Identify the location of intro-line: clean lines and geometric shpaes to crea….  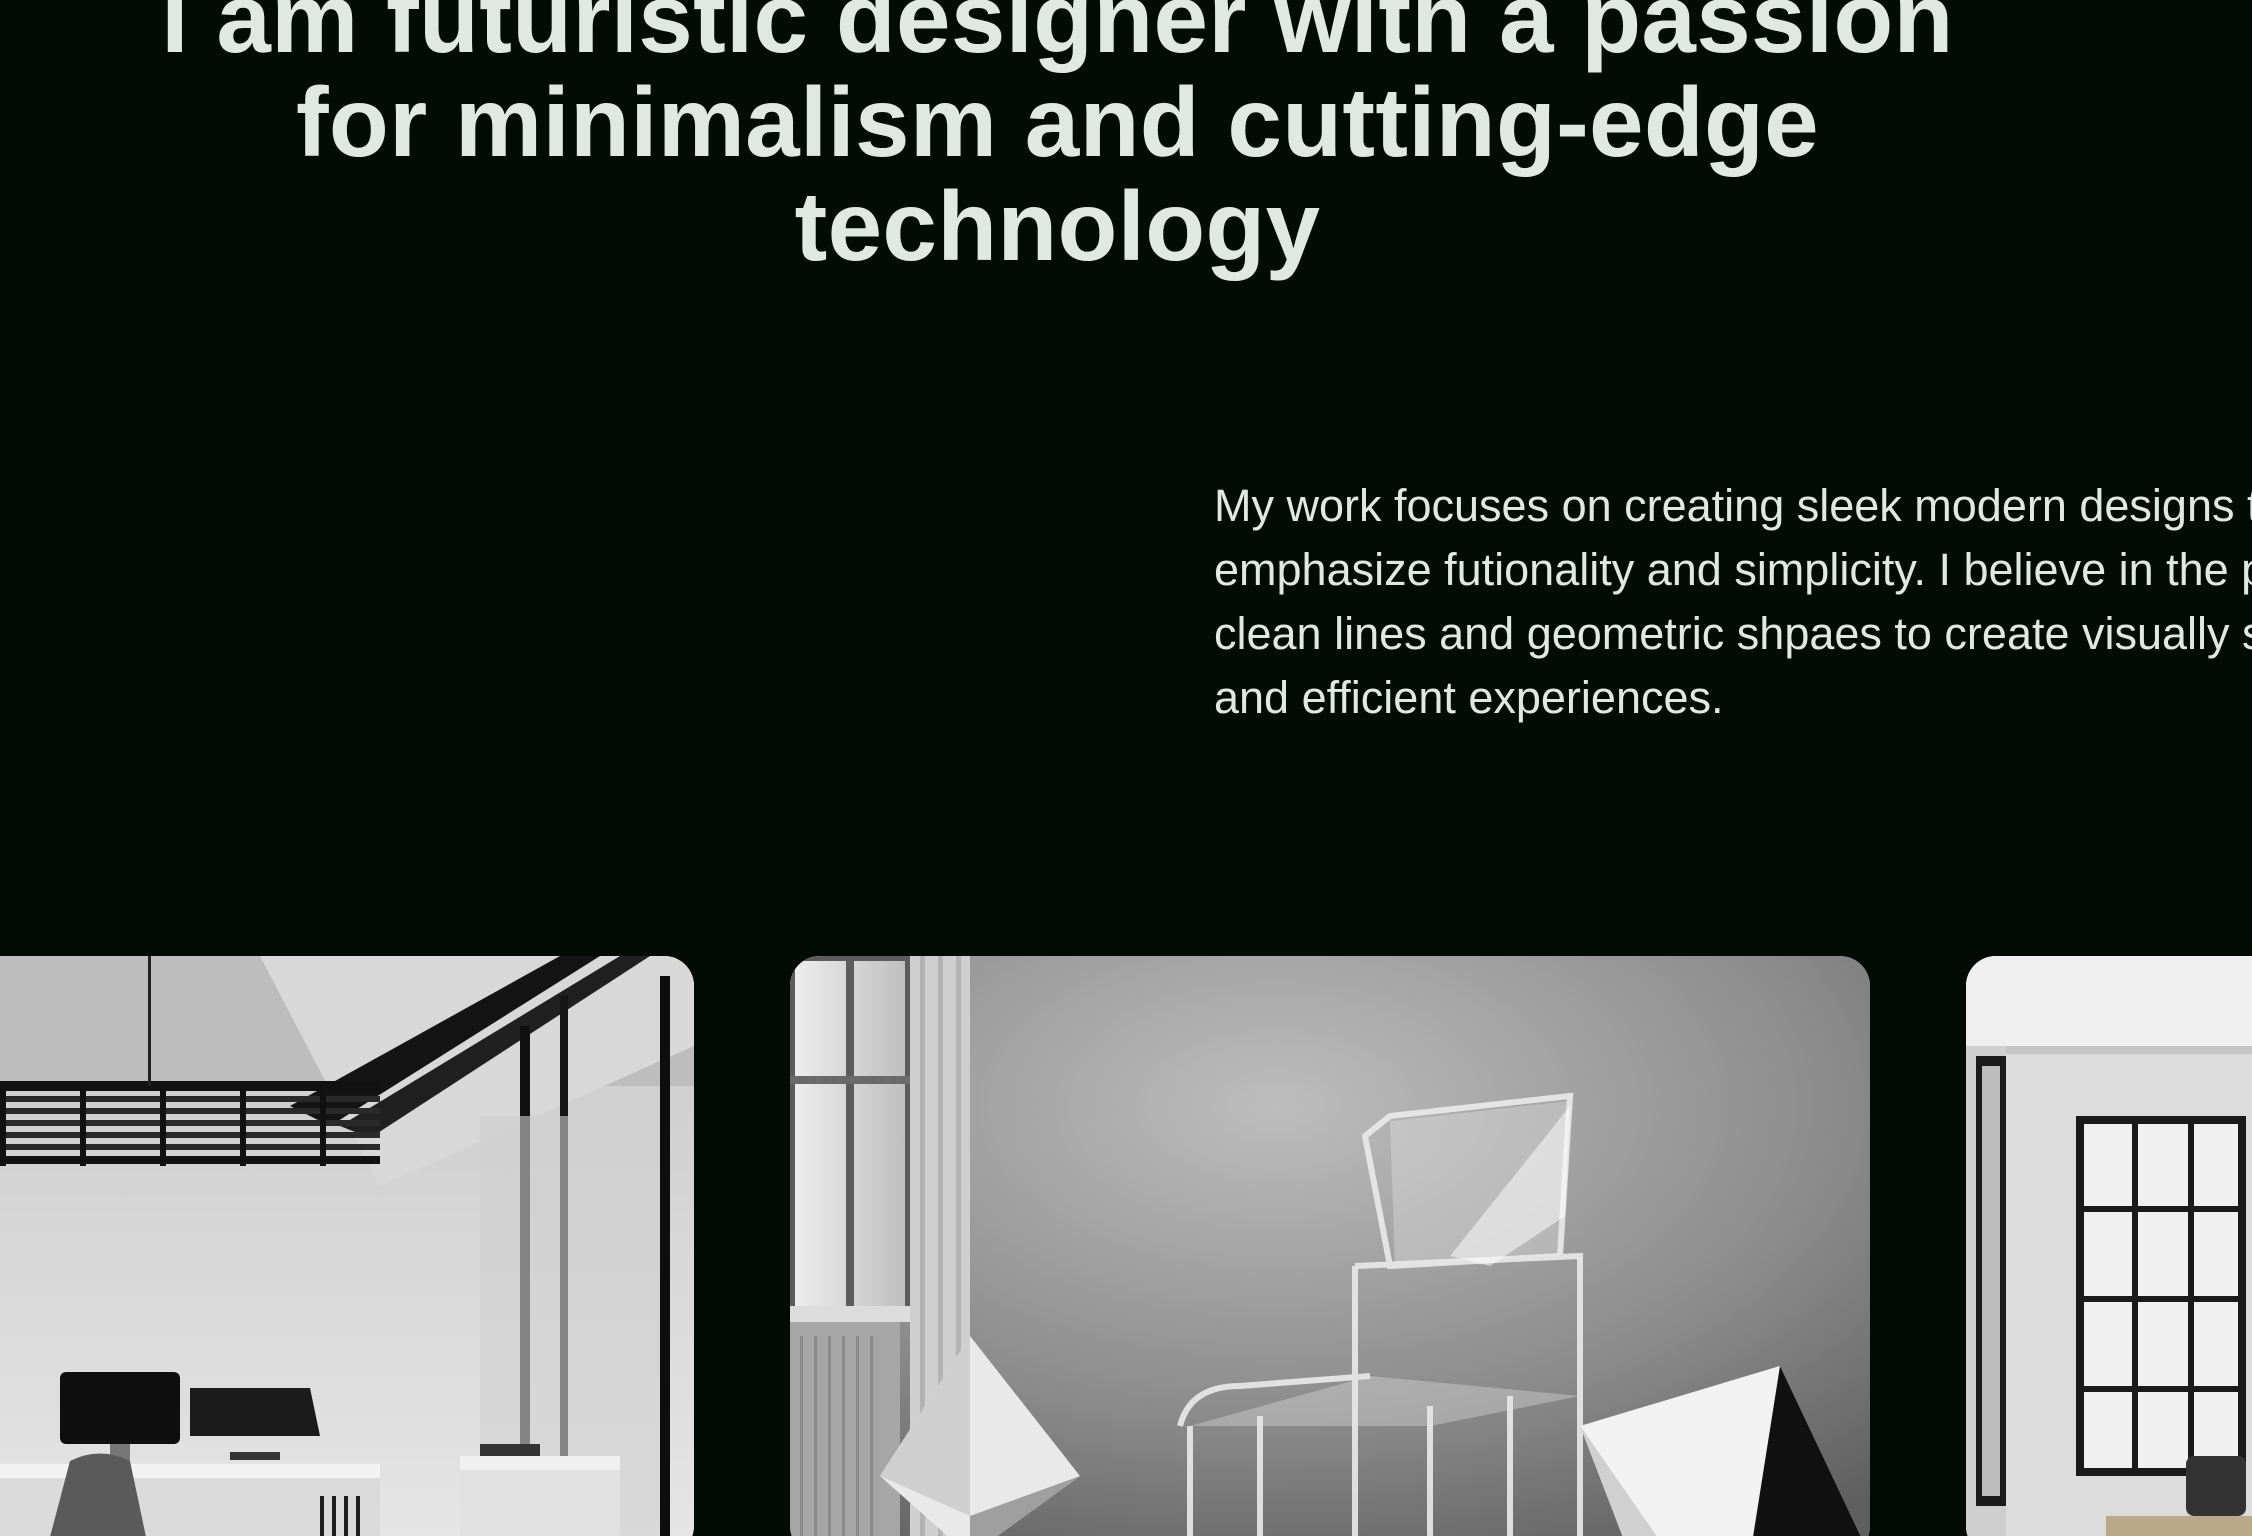
(1733, 633).